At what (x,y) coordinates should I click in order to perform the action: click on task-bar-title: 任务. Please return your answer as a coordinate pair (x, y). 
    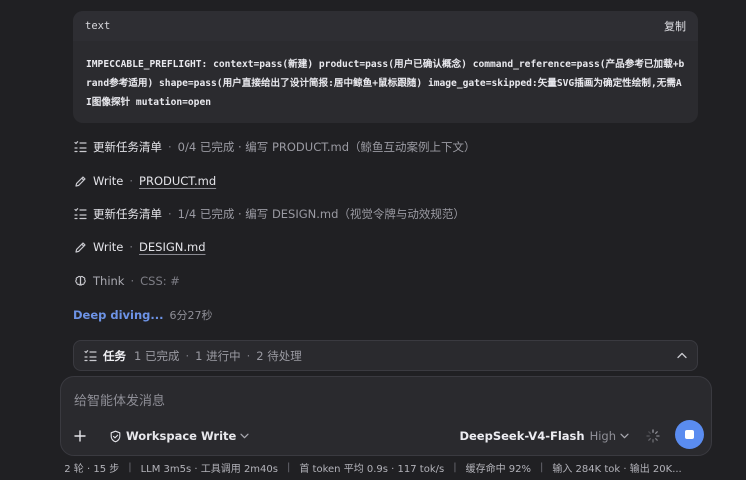
    Looking at the image, I should click on (114, 355).